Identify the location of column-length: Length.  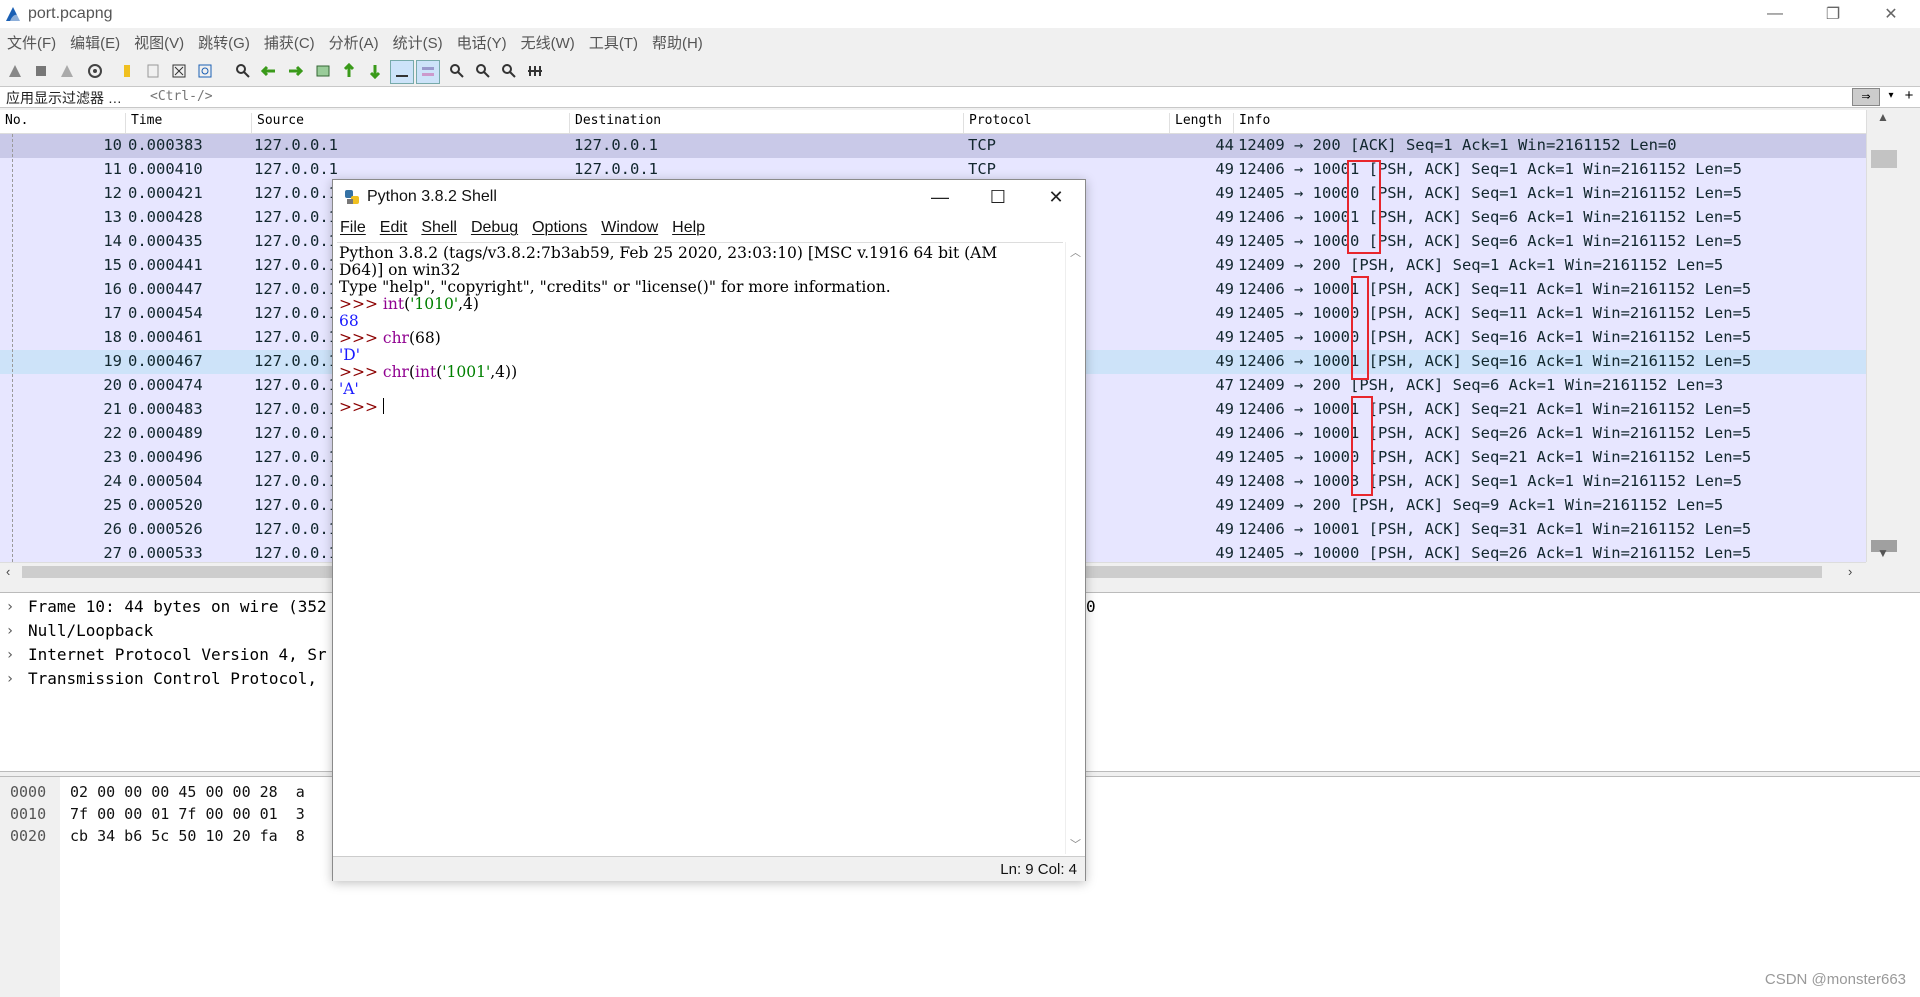
(1202, 123).